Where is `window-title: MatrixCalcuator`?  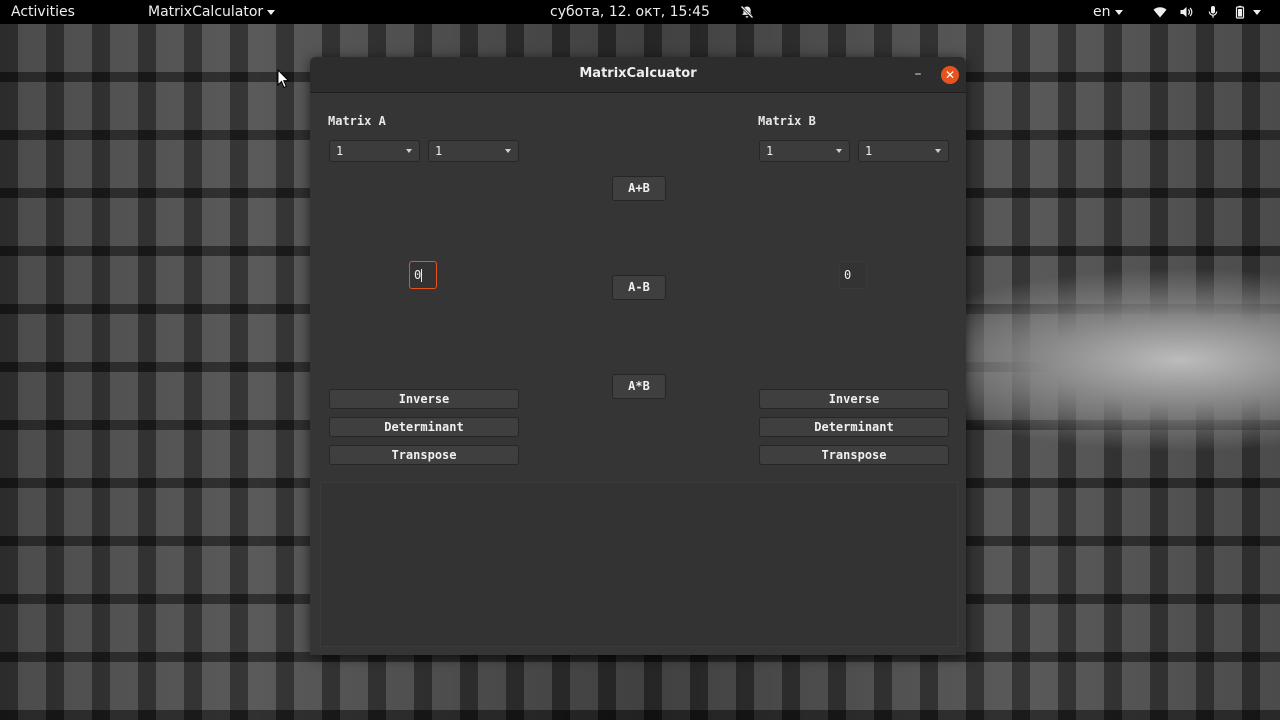 window-title: MatrixCalcuator is located at coordinates (638, 73).